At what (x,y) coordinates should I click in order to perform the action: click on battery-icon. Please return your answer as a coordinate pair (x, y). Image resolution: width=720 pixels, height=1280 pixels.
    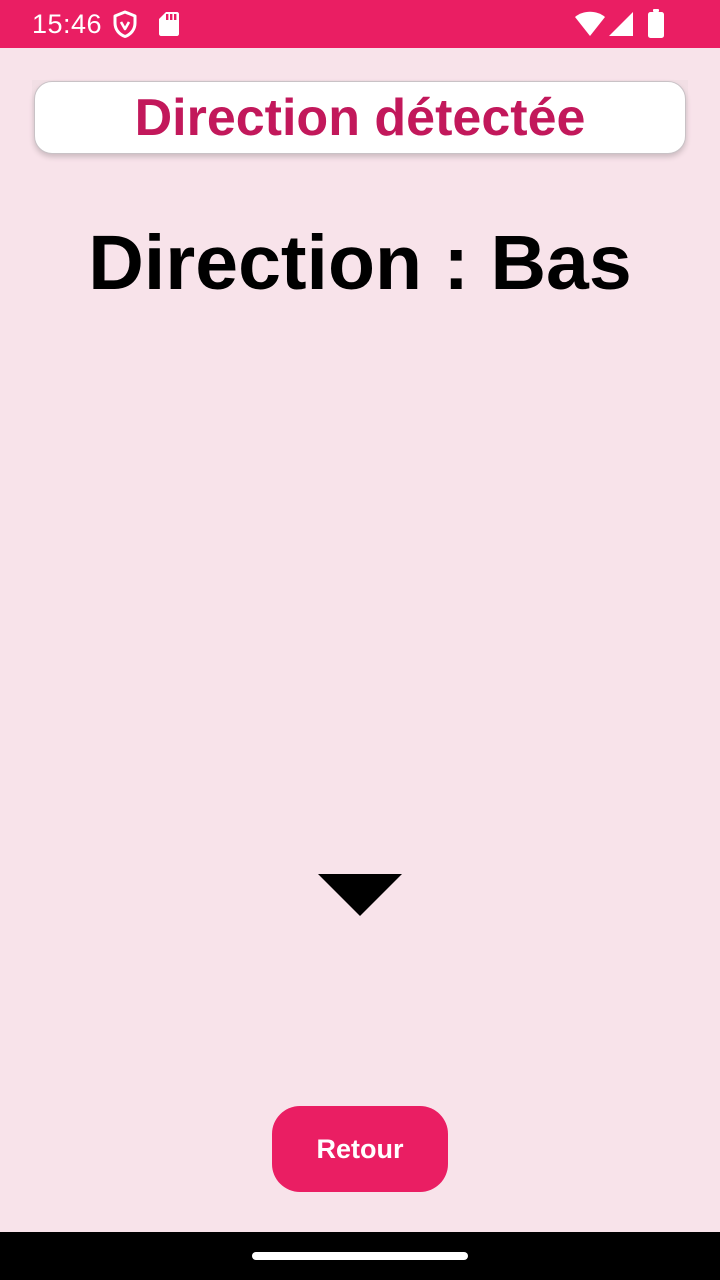
    Looking at the image, I should click on (656, 26).